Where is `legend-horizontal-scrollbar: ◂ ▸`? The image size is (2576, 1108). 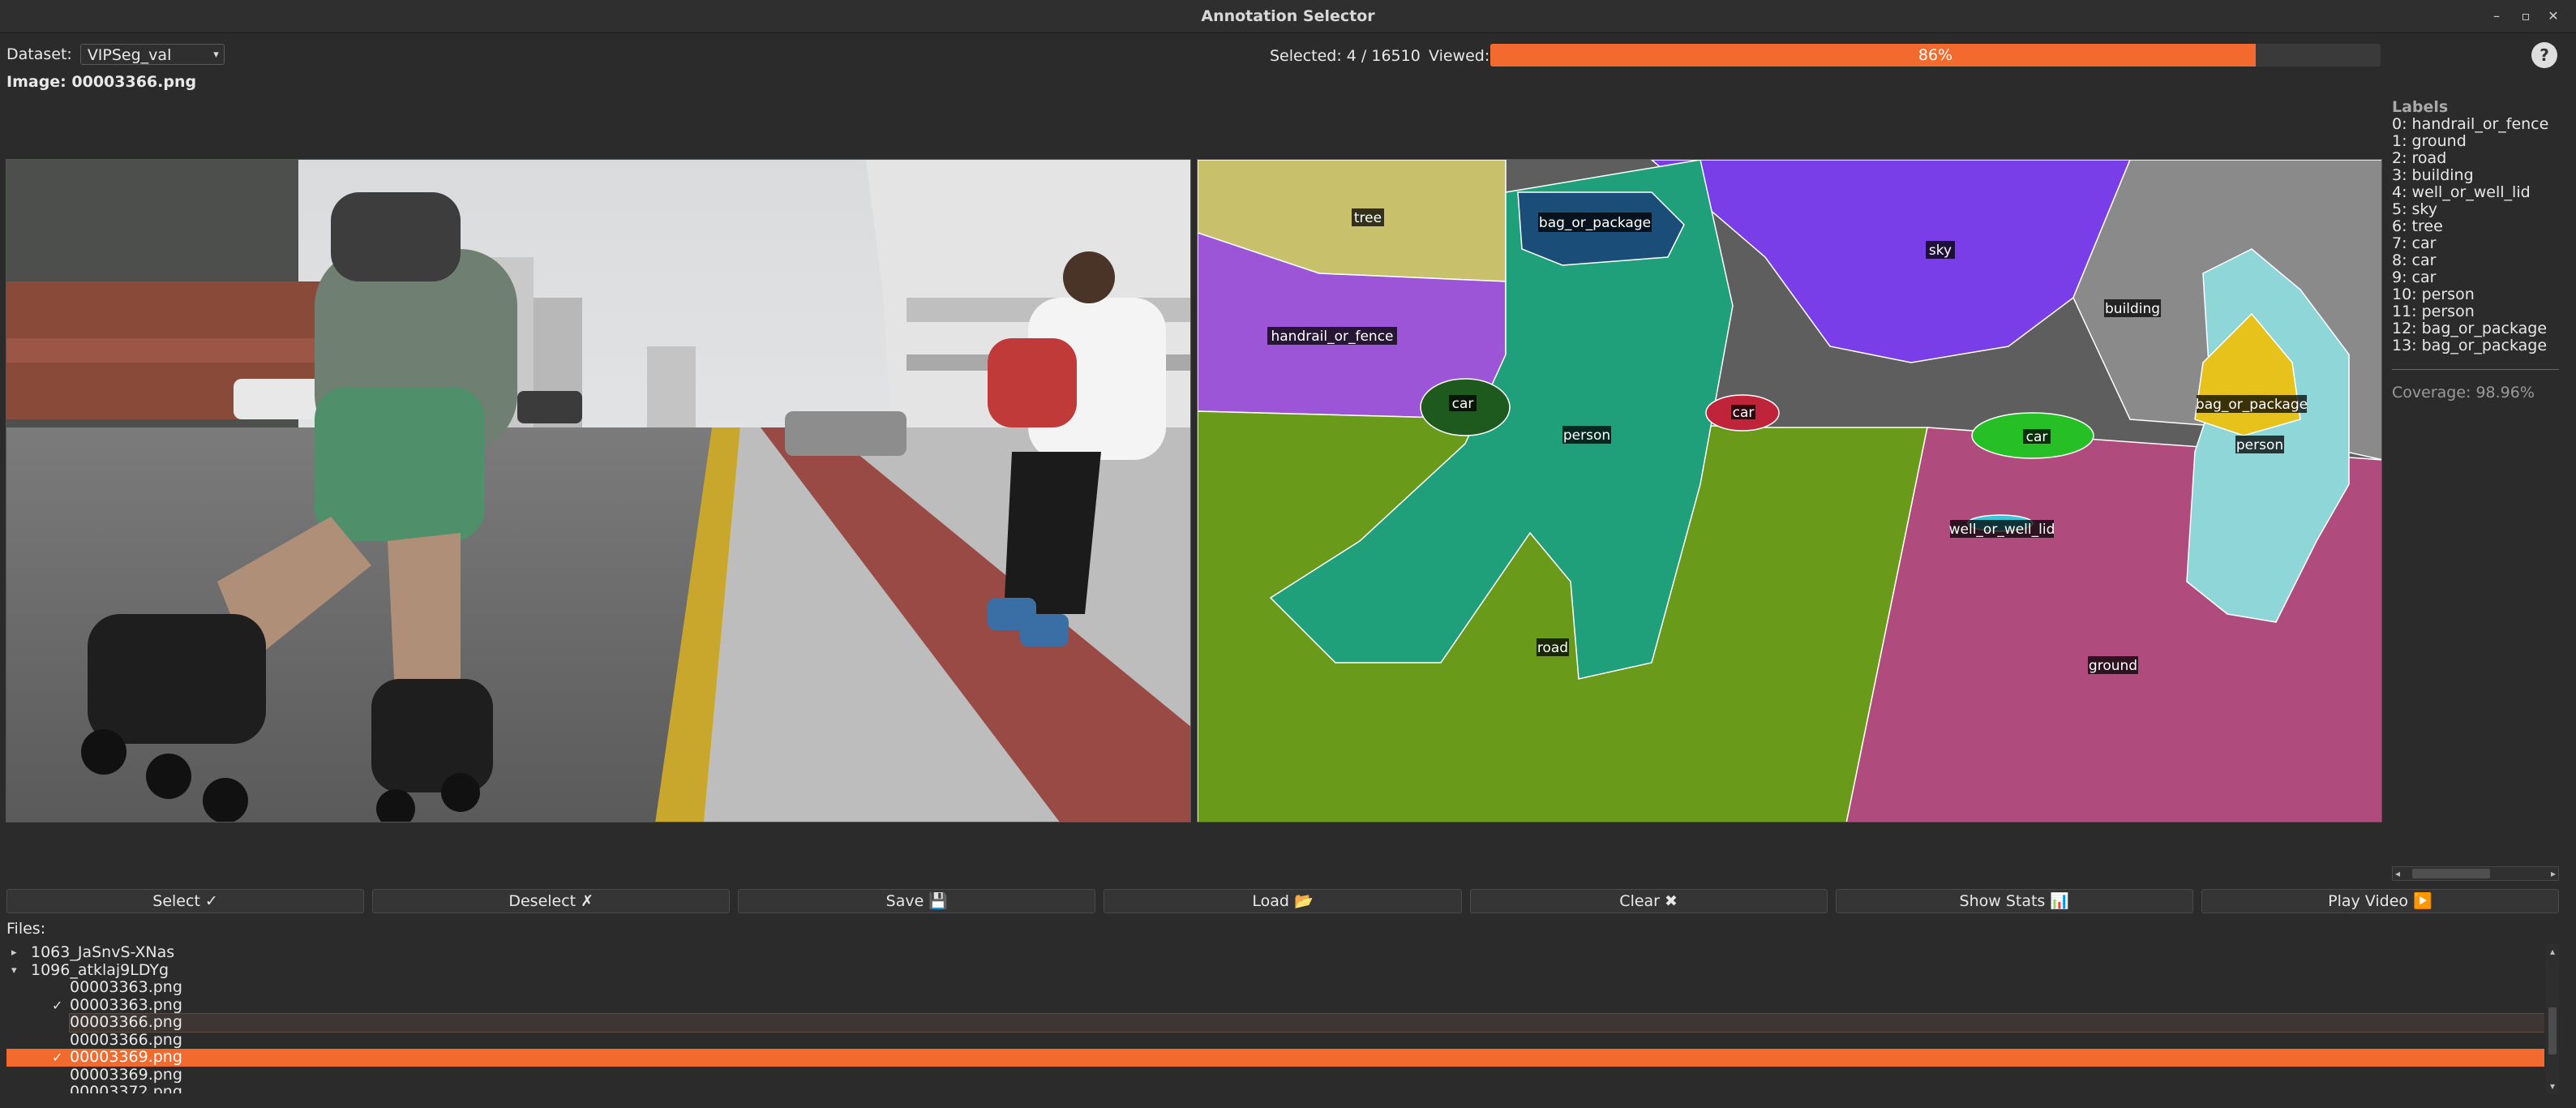 legend-horizontal-scrollbar: ◂ ▸ is located at coordinates (2475, 873).